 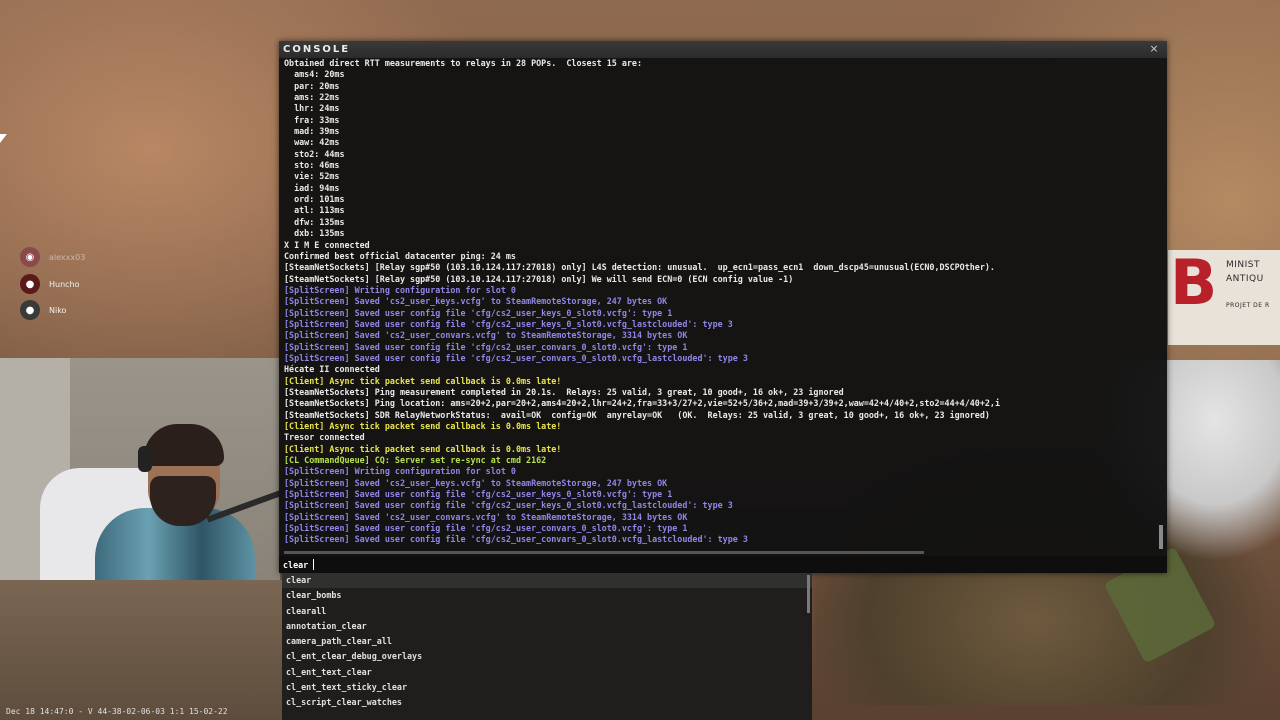 What do you see at coordinates (67, 257) in the screenshot?
I see `voice-user-name: alexxx03` at bounding box center [67, 257].